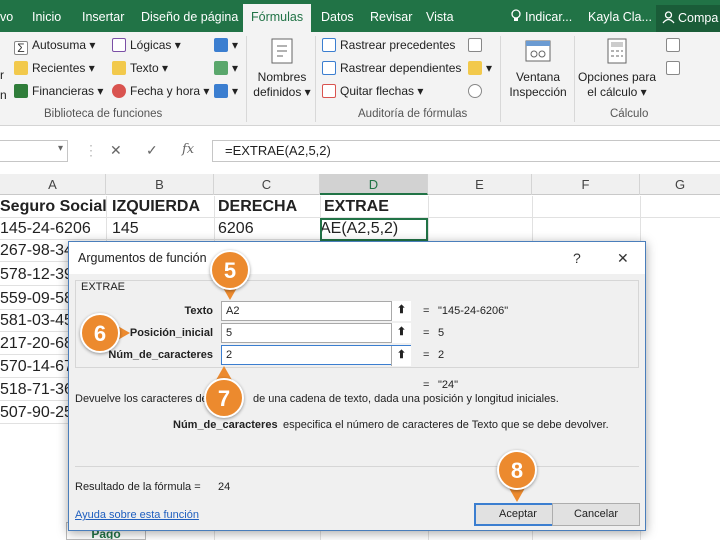 The height and width of the screenshot is (540, 720). I want to click on defined-names-button: Nombres definidos ▾, so click(282, 68).